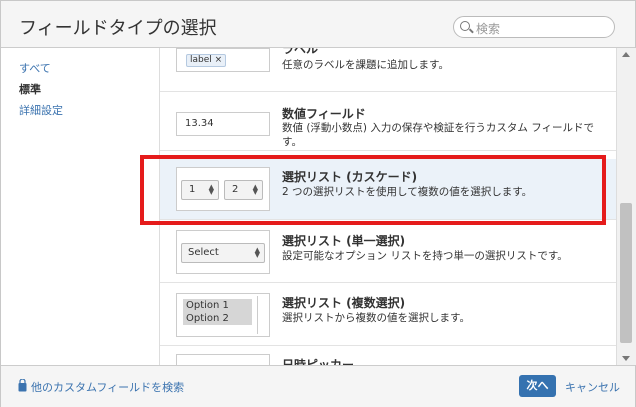 The image size is (636, 407). Describe the element at coordinates (217, 318) in the screenshot. I see `multi-option-2: Option 2` at that location.